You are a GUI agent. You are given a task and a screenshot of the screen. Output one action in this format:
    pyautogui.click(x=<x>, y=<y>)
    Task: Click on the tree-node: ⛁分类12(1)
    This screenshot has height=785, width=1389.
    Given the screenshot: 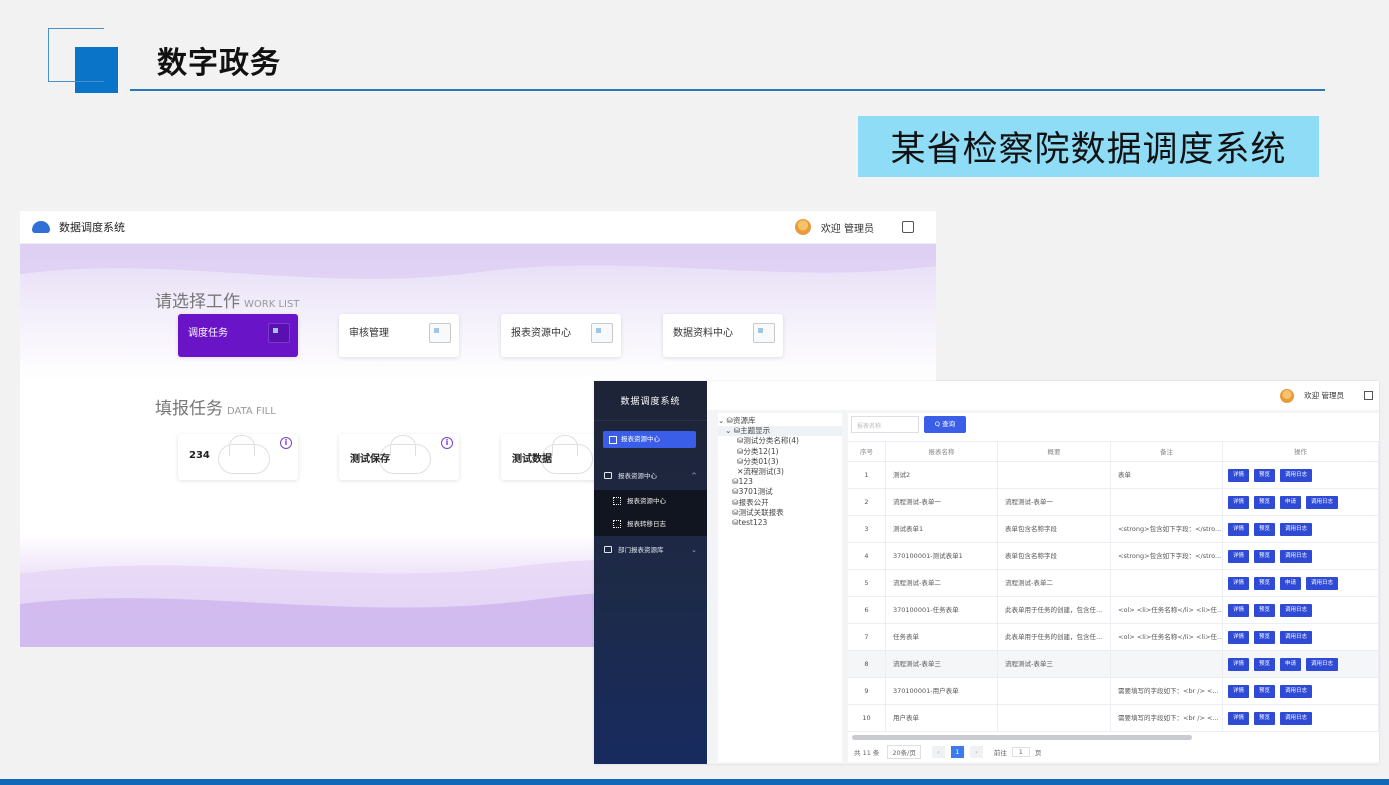 What is the action you would take?
    pyautogui.click(x=780, y=452)
    